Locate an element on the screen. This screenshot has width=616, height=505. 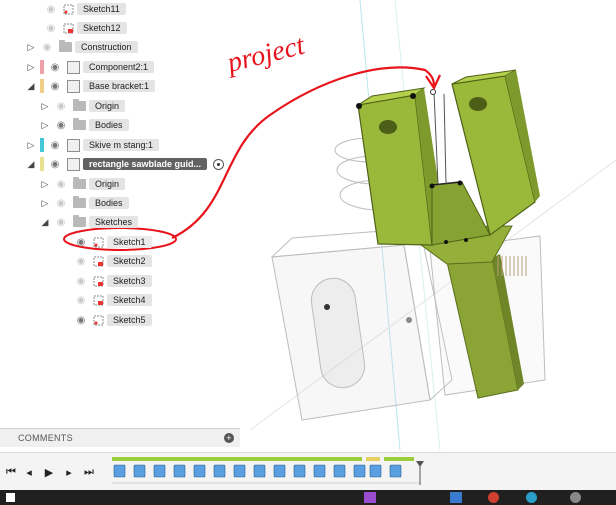
tree-item-sketch11: ◉ Sketch11 is located at coordinates (83, 9).